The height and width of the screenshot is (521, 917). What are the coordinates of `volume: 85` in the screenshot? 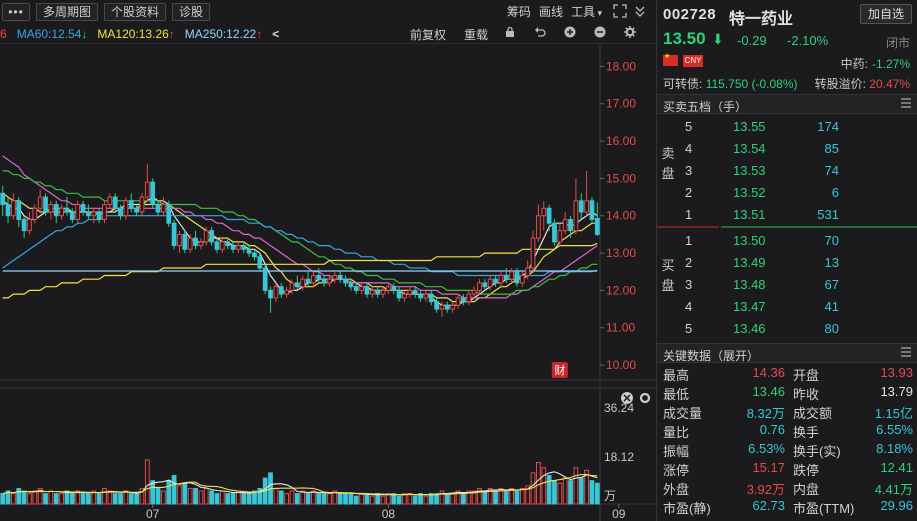 It's located at (831, 148).